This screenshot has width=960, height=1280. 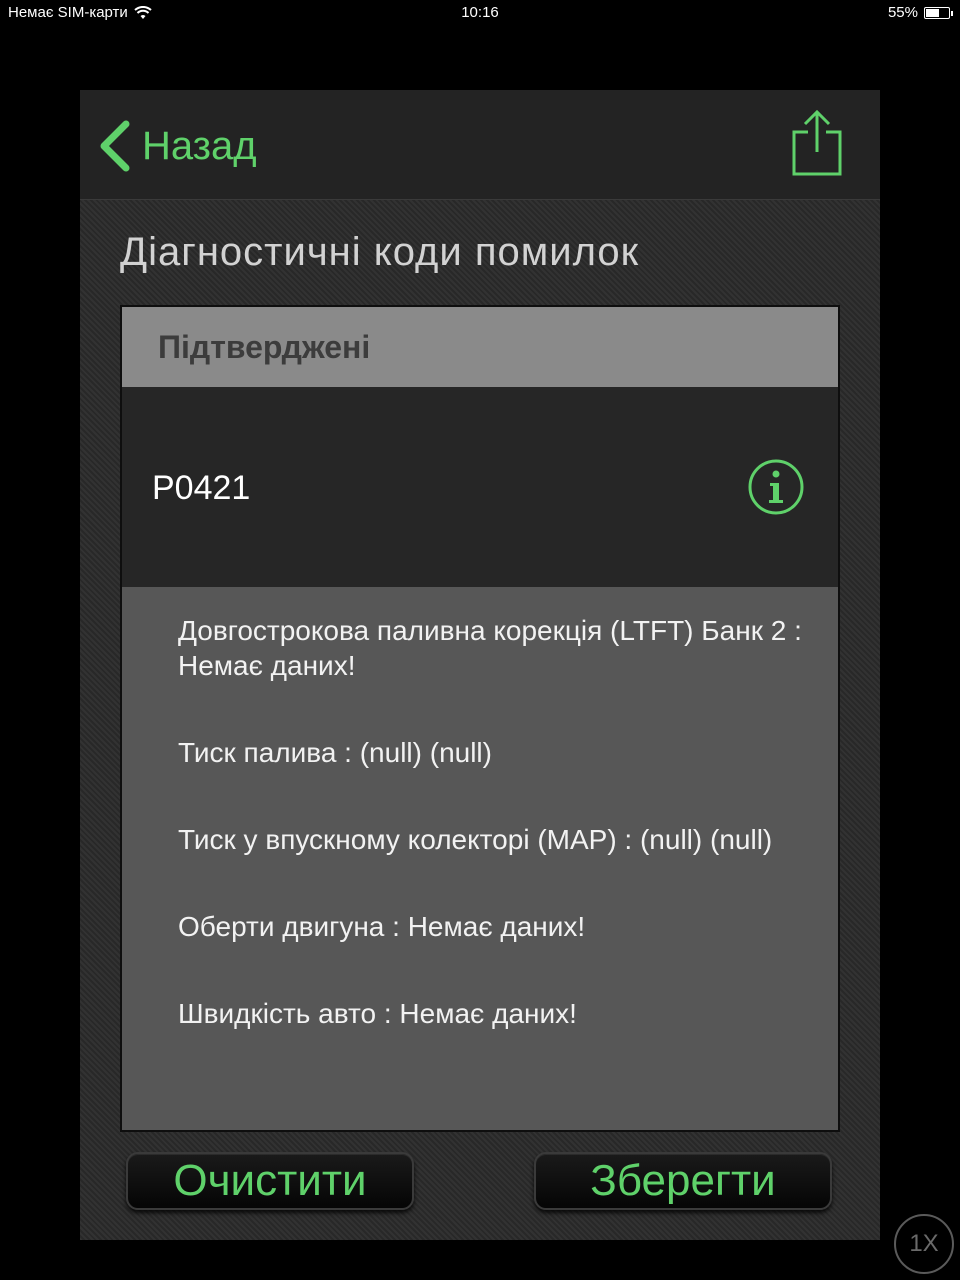 I want to click on dtc-code-row: P0421, so click(x=480, y=487).